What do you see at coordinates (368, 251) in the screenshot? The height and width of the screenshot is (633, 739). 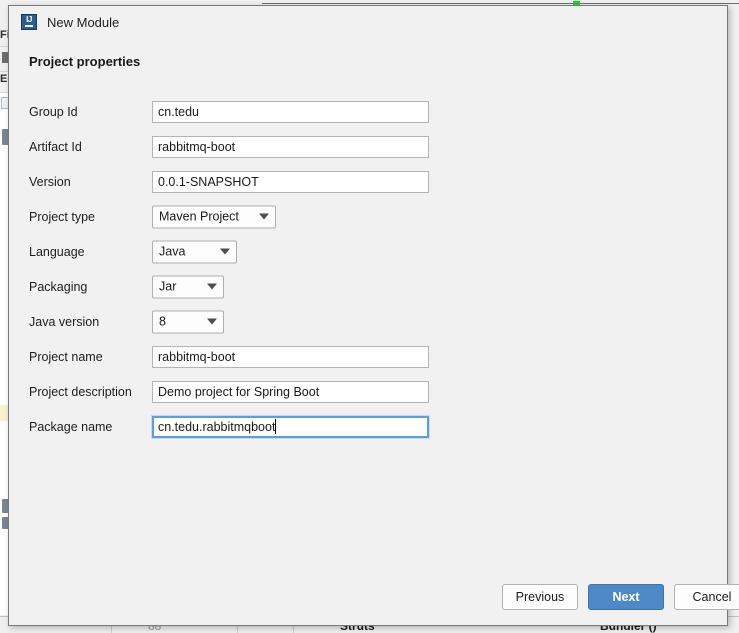 I see `form-row-language: Language Java` at bounding box center [368, 251].